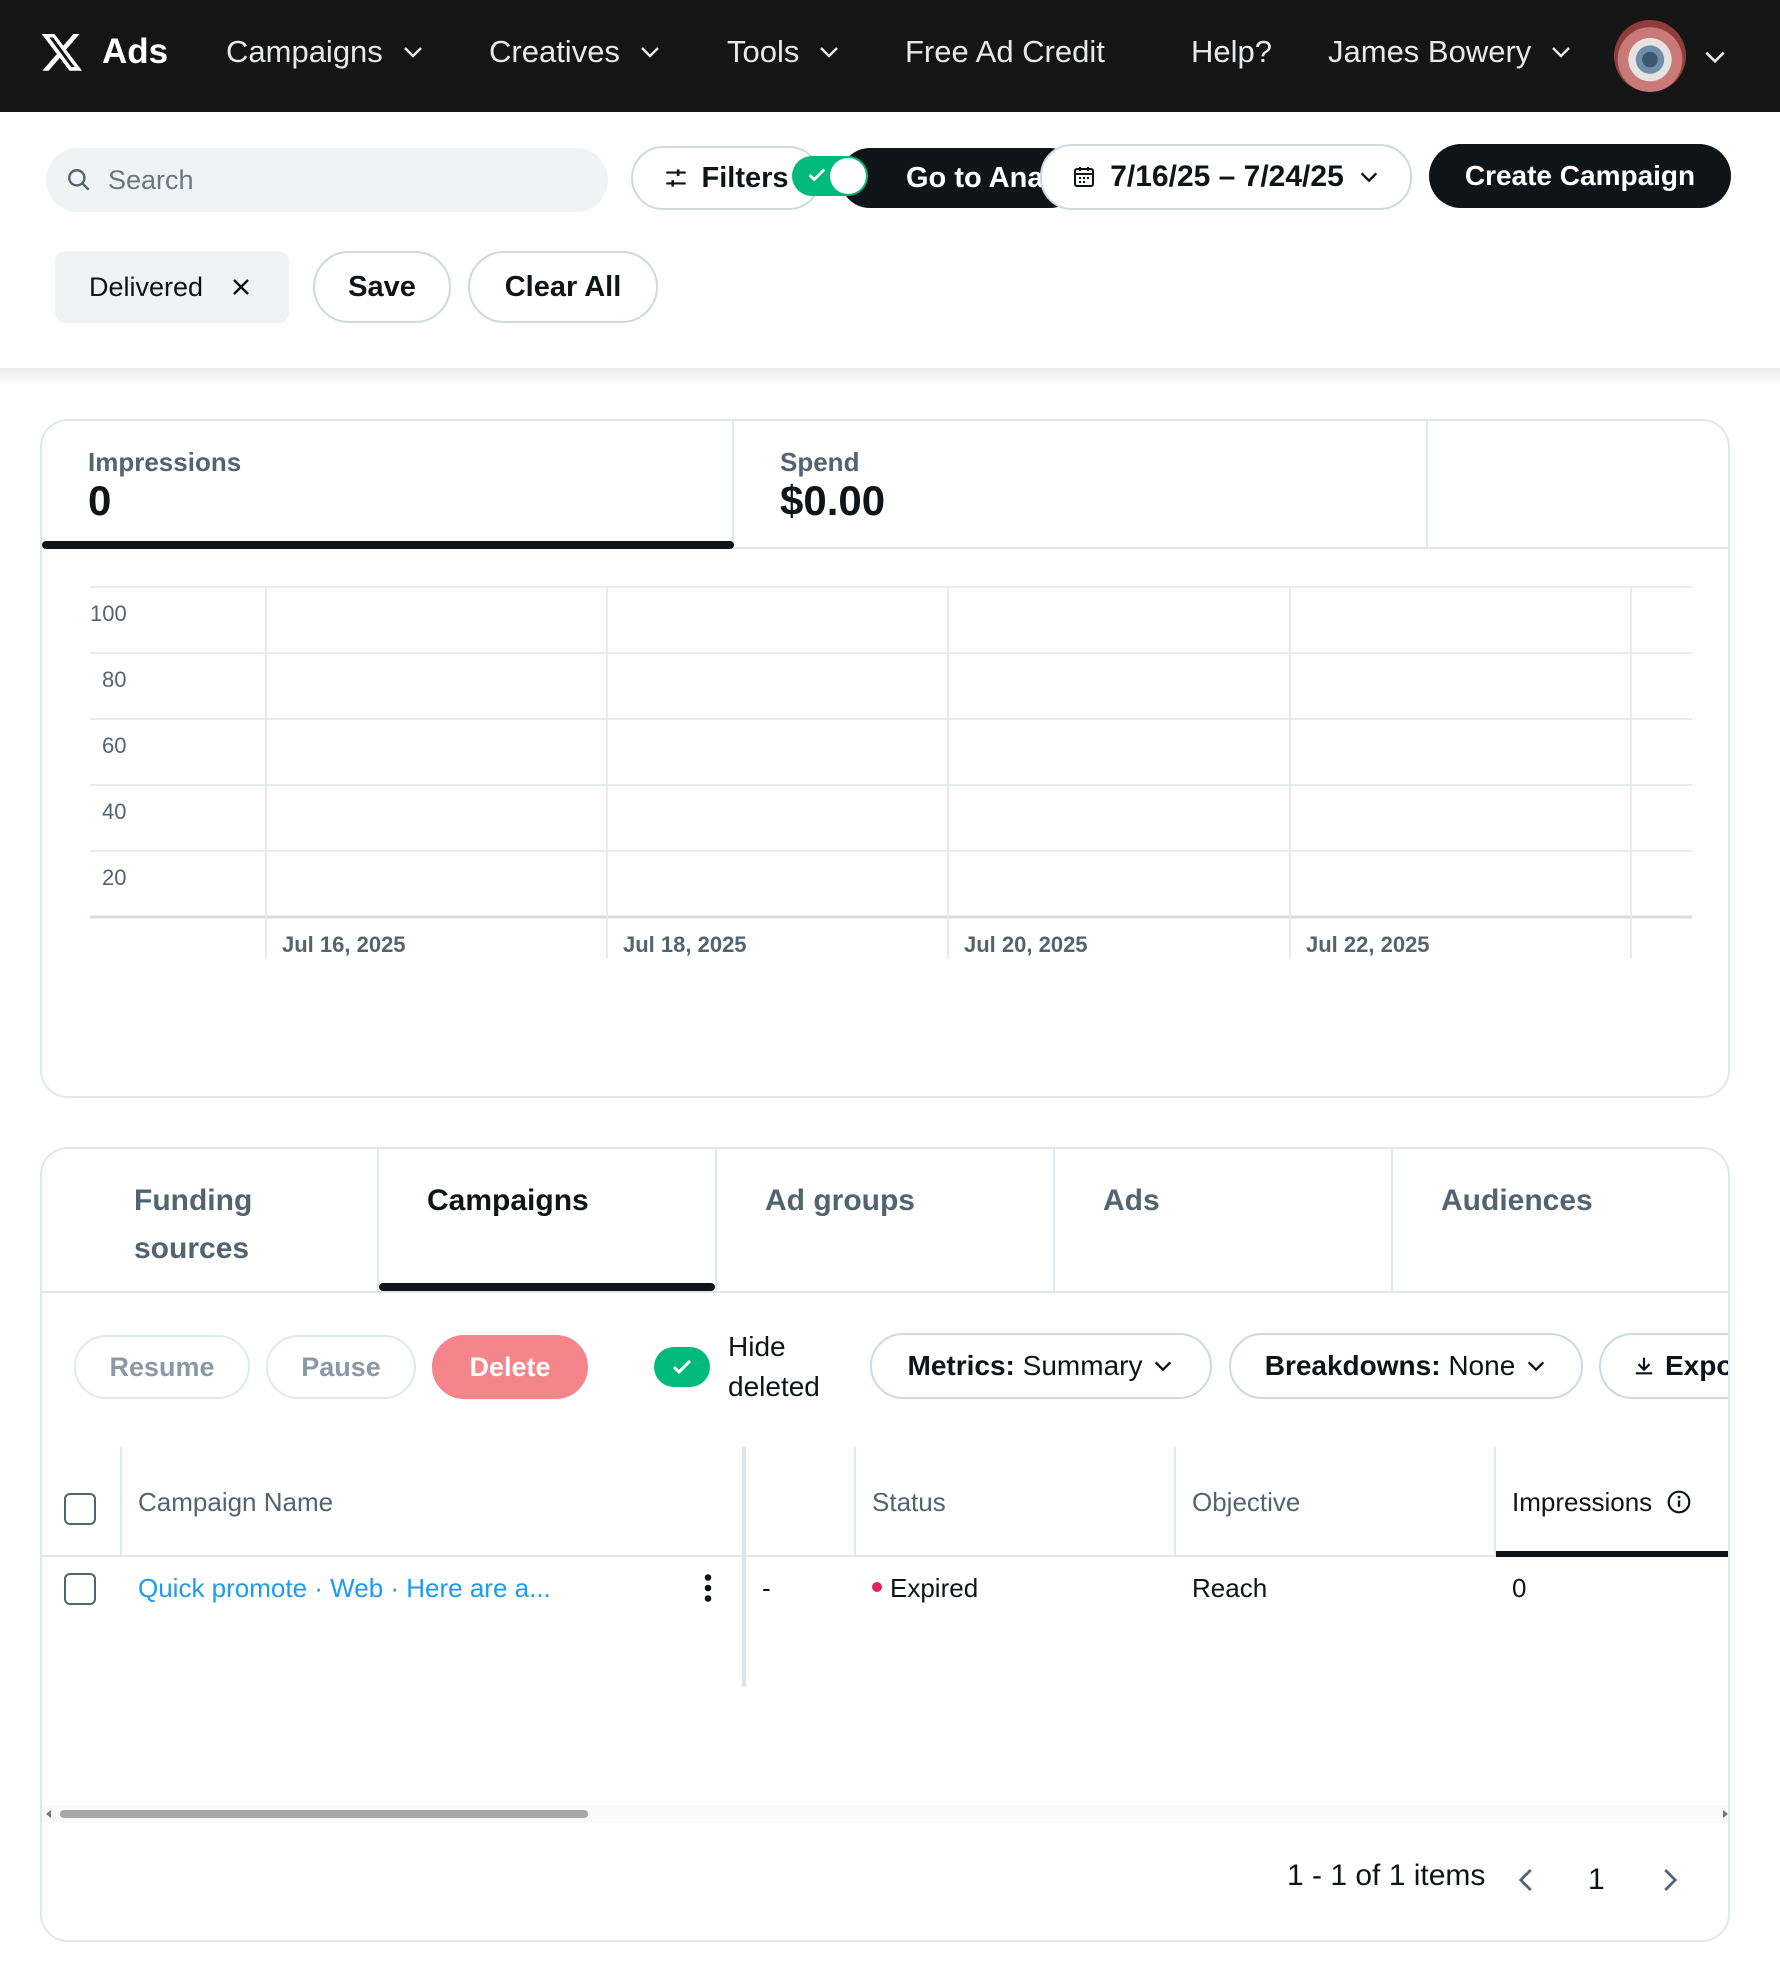  What do you see at coordinates (708, 1588) in the screenshot?
I see `more-options-icon` at bounding box center [708, 1588].